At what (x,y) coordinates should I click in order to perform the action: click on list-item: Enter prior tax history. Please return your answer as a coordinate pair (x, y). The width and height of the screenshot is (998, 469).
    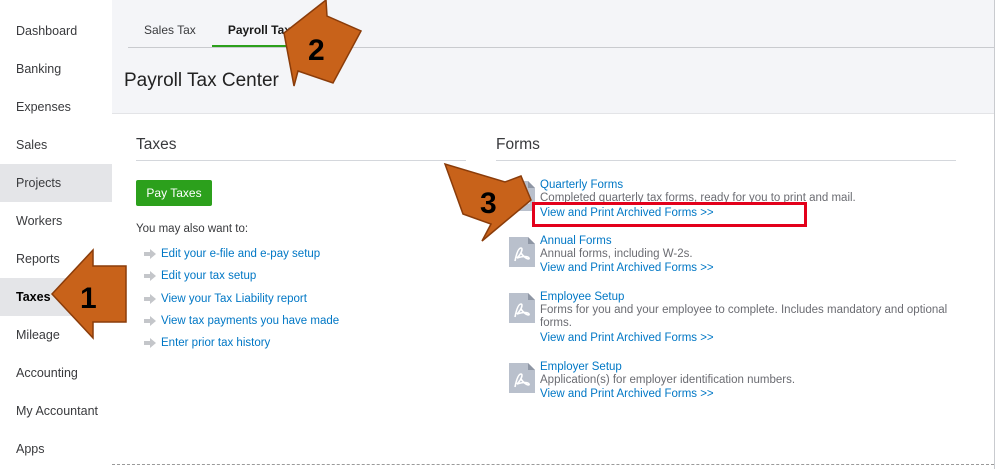
    Looking at the image, I should click on (241, 343).